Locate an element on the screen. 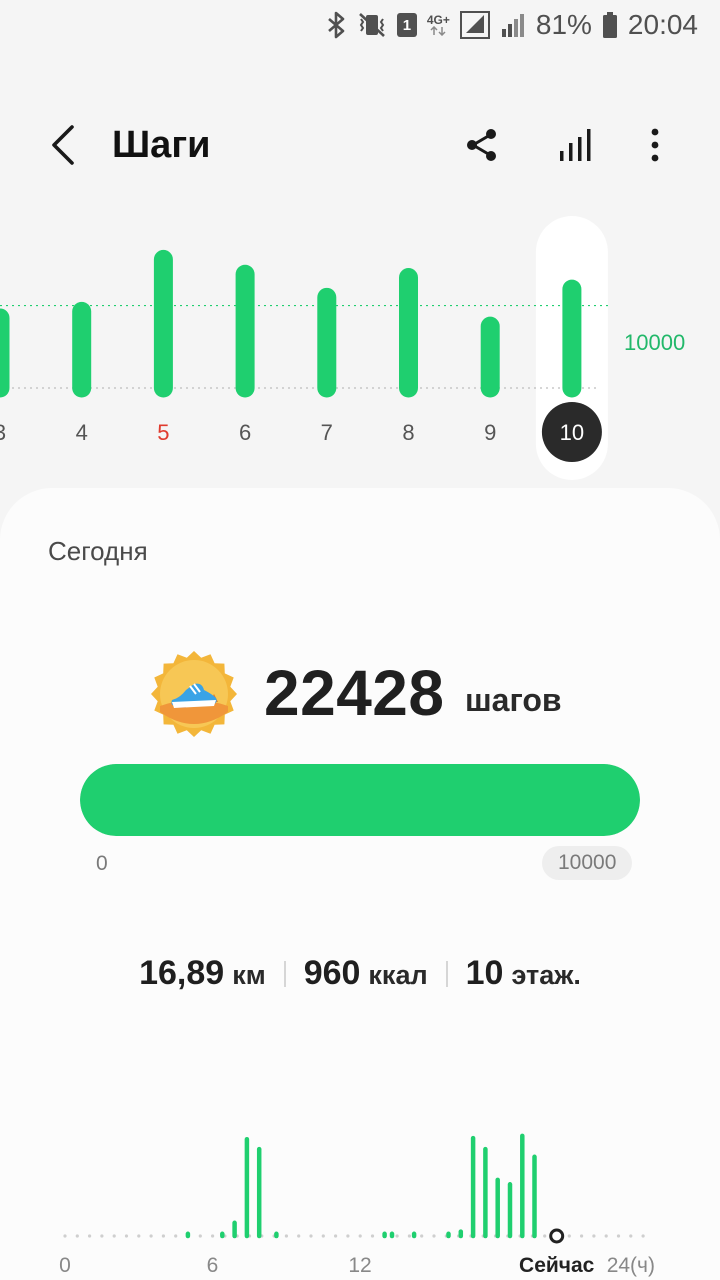 The height and width of the screenshot is (1280, 720). network-4g-icon: 4G+ is located at coordinates (438, 25).